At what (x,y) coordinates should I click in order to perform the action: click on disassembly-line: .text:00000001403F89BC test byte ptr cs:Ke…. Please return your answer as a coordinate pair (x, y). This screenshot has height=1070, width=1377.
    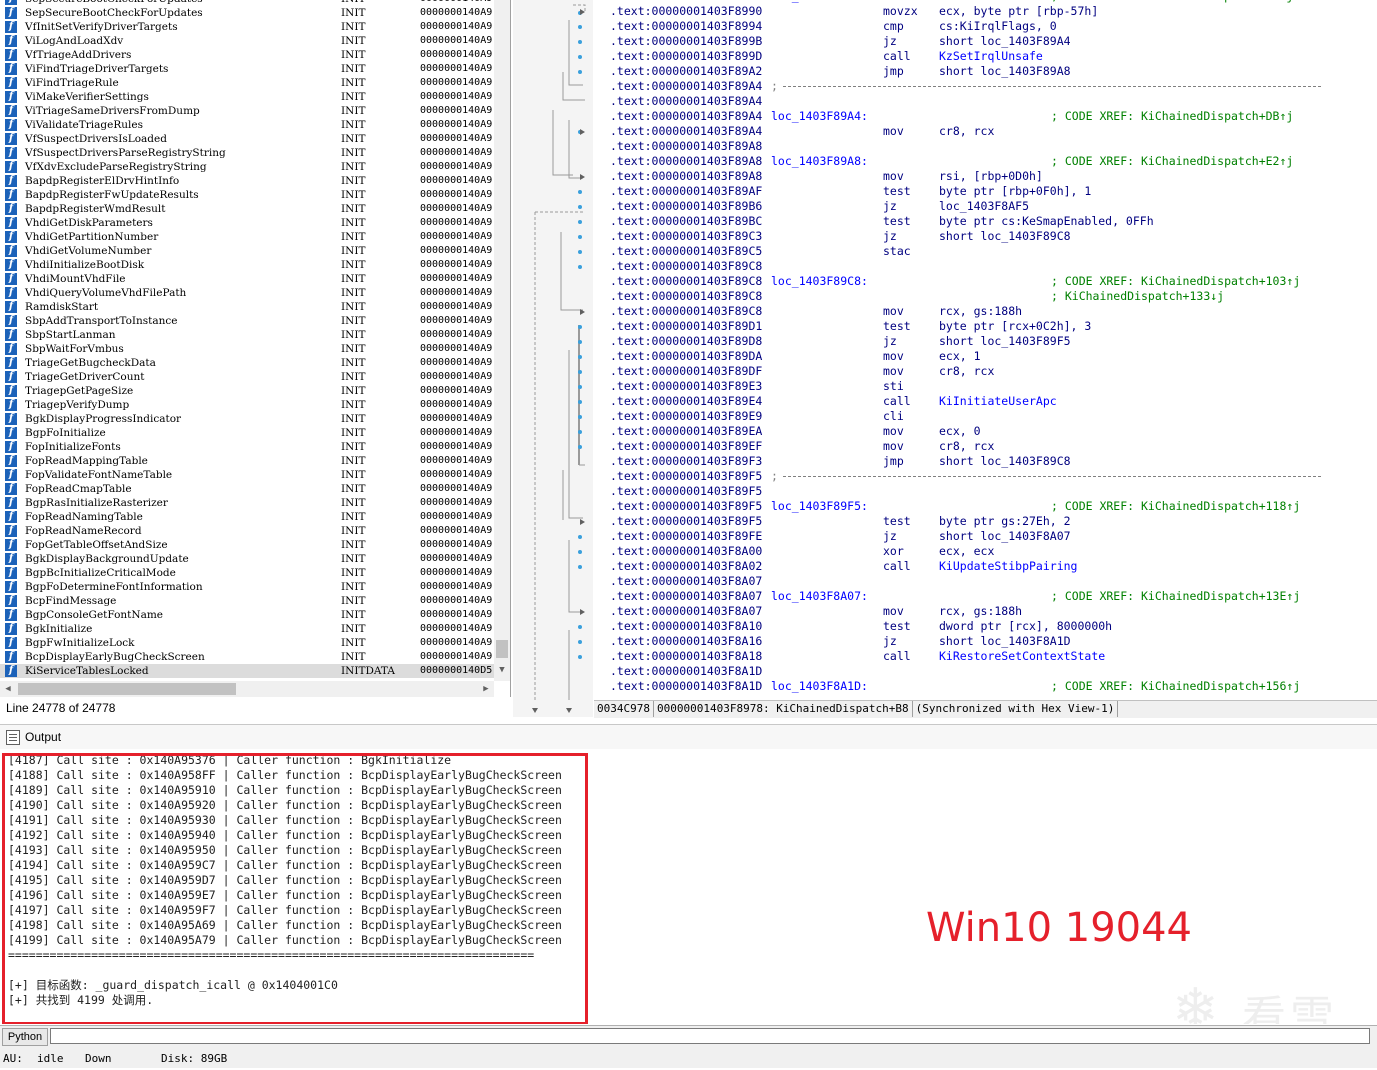
    Looking at the image, I should click on (985, 221).